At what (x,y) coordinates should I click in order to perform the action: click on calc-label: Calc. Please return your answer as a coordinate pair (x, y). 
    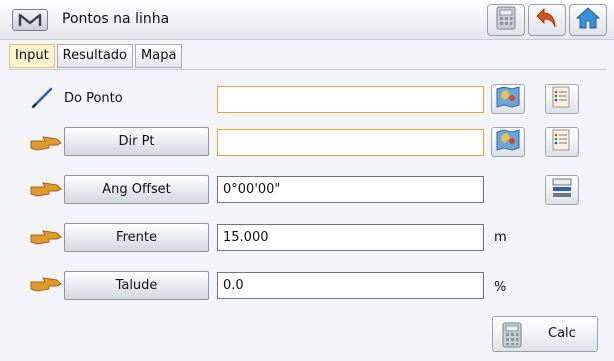
    Looking at the image, I should click on (562, 333).